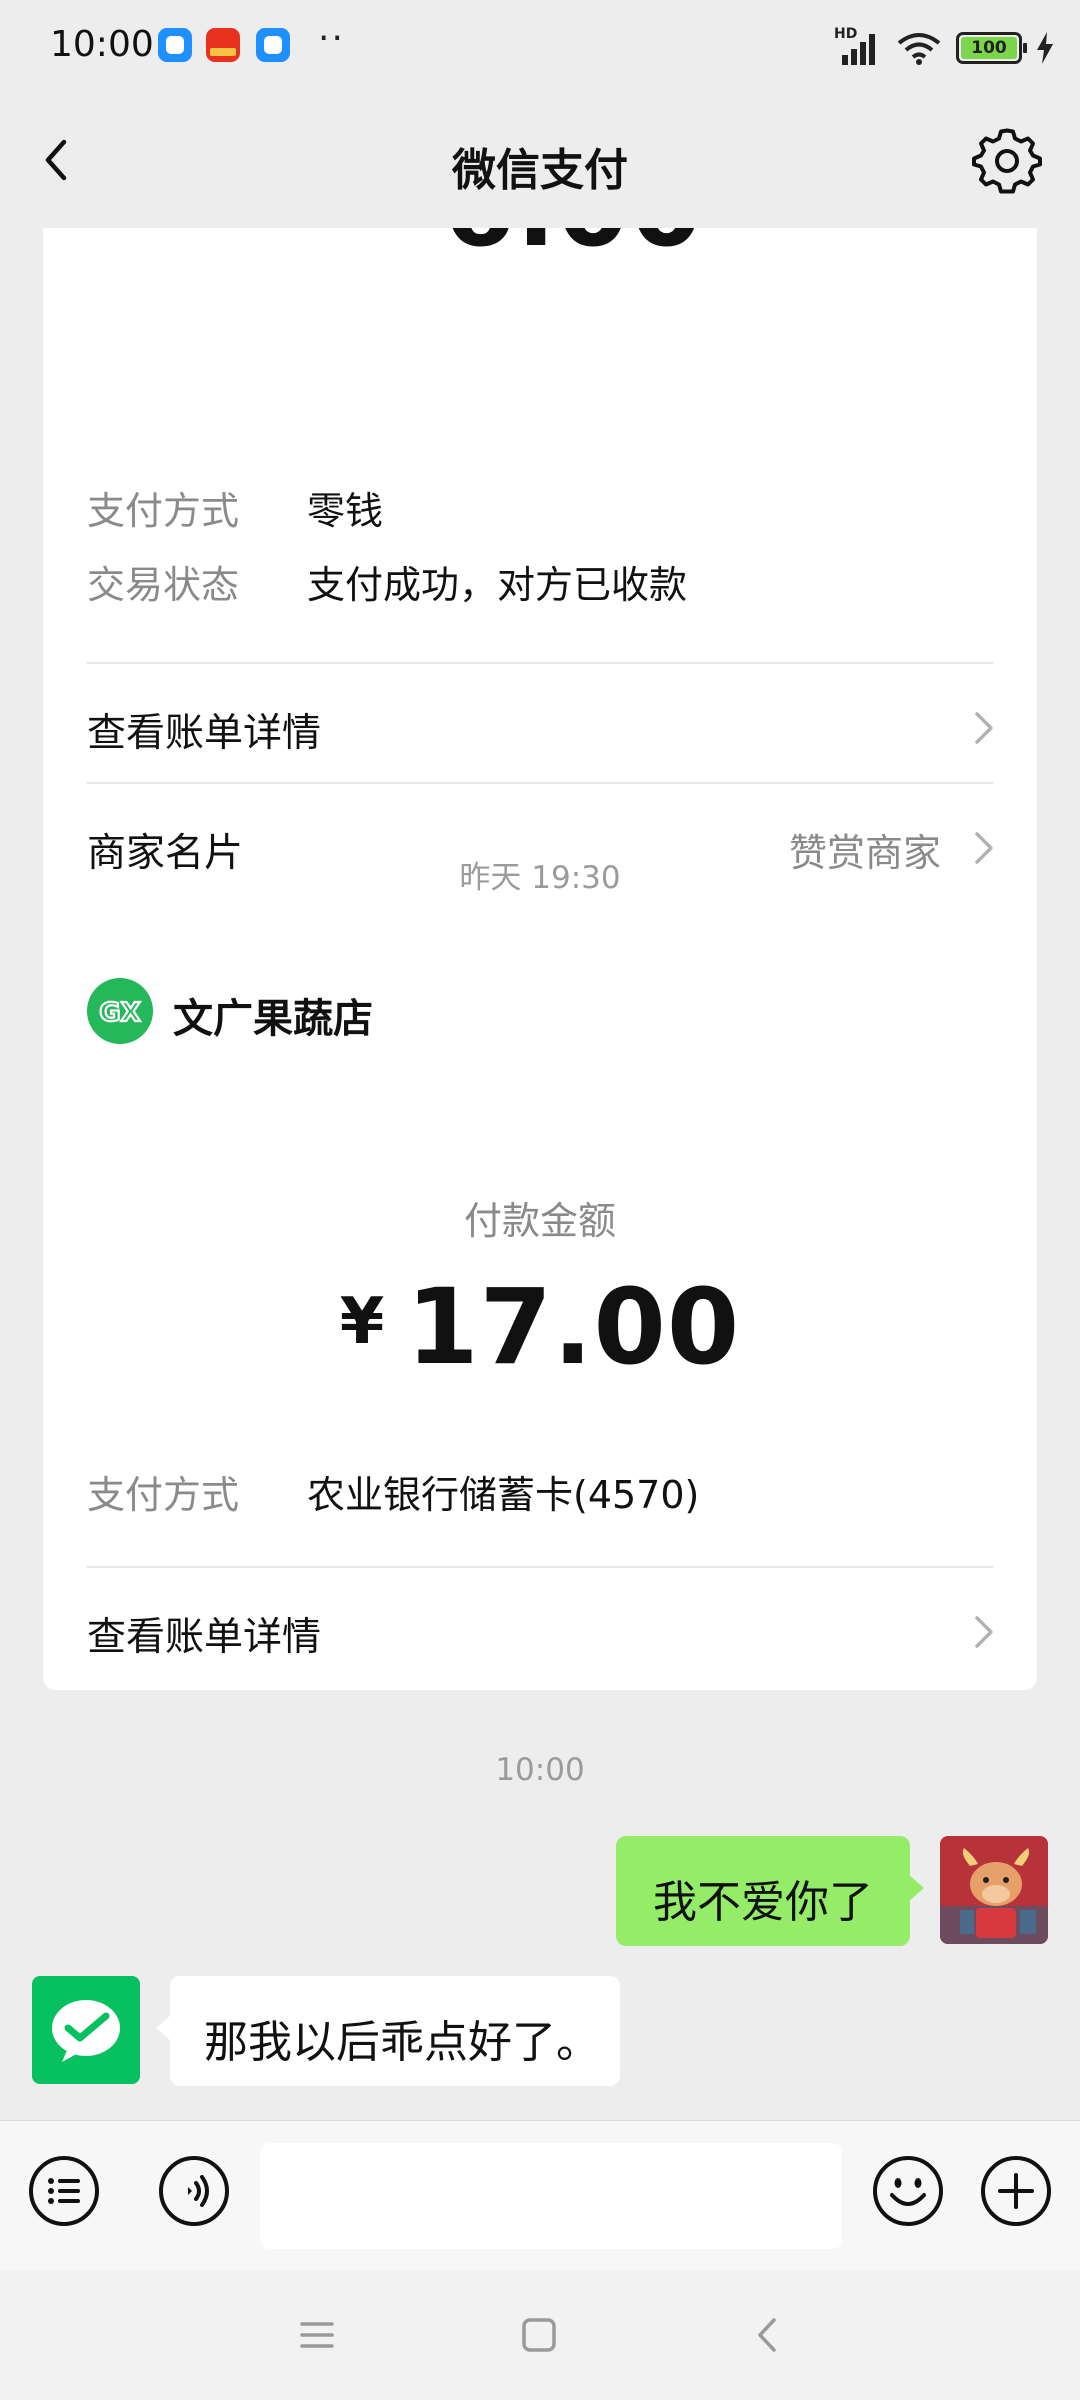 This screenshot has height=2400, width=1080. I want to click on wifi-icon, so click(919, 49).